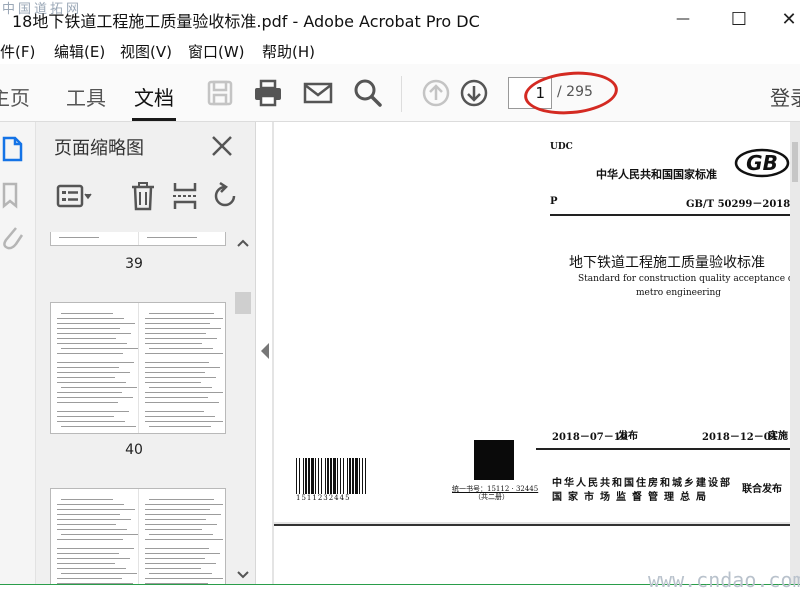  I want to click on thumbnail-list: 39 40, so click(134, 408).